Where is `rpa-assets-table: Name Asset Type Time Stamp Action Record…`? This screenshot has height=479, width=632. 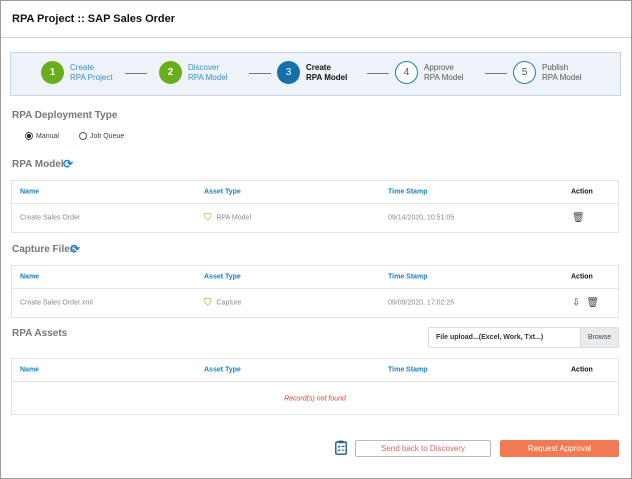
rpa-assets-table: Name Asset Type Time Stamp Action Record… is located at coordinates (315, 386).